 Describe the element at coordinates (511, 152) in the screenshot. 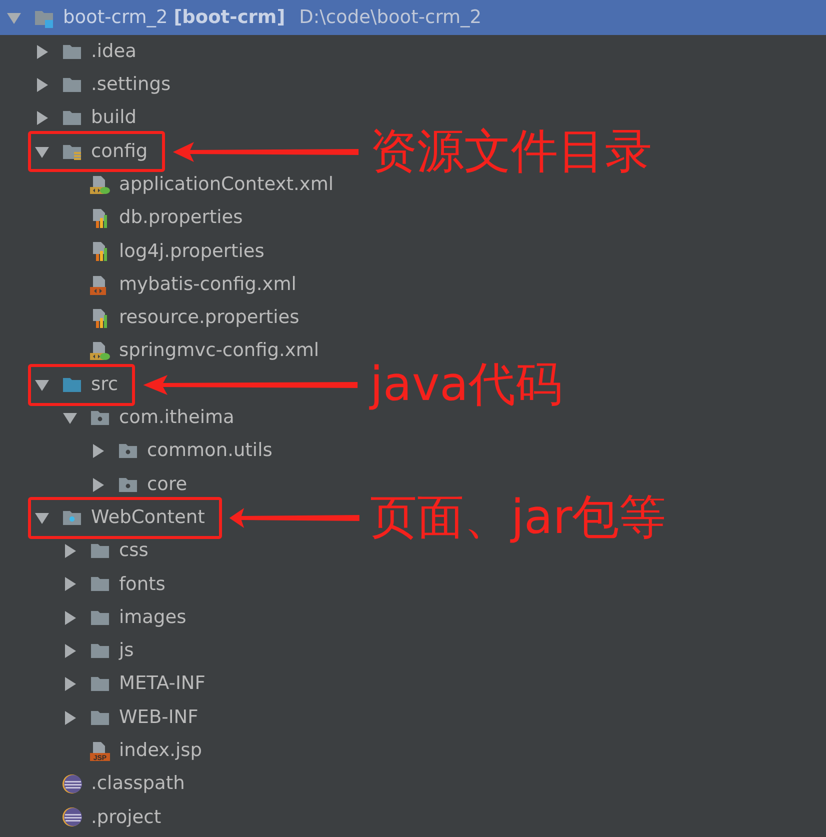

I see `callout-text: 资源文件目录` at that location.